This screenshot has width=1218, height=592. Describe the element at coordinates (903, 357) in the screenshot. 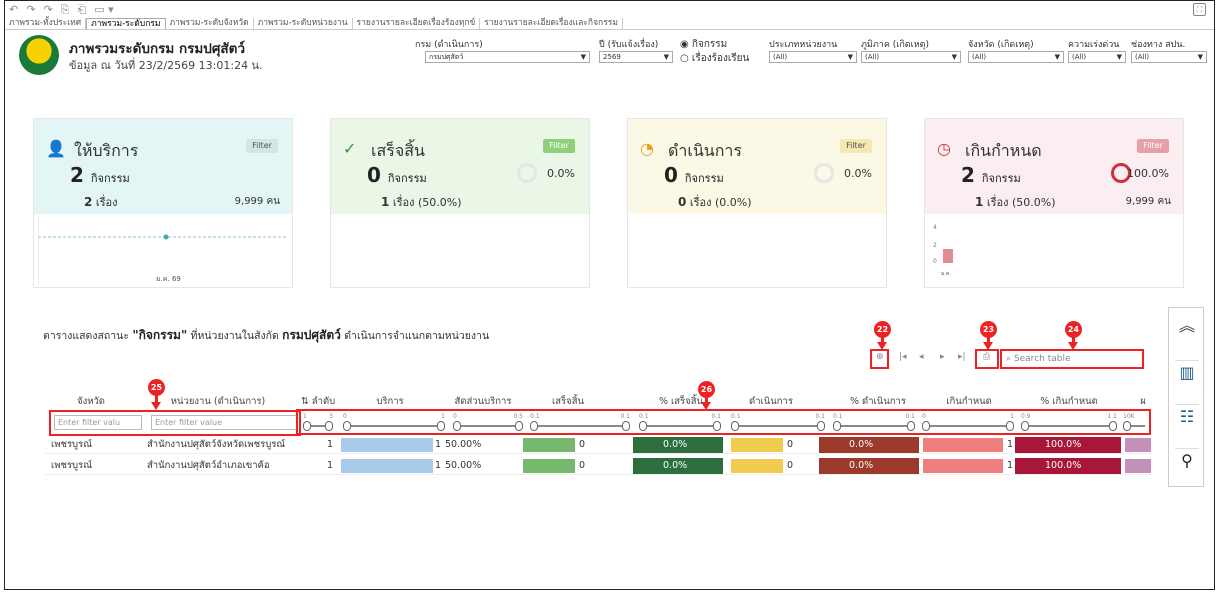

I see `first-page-icon: |◂` at that location.